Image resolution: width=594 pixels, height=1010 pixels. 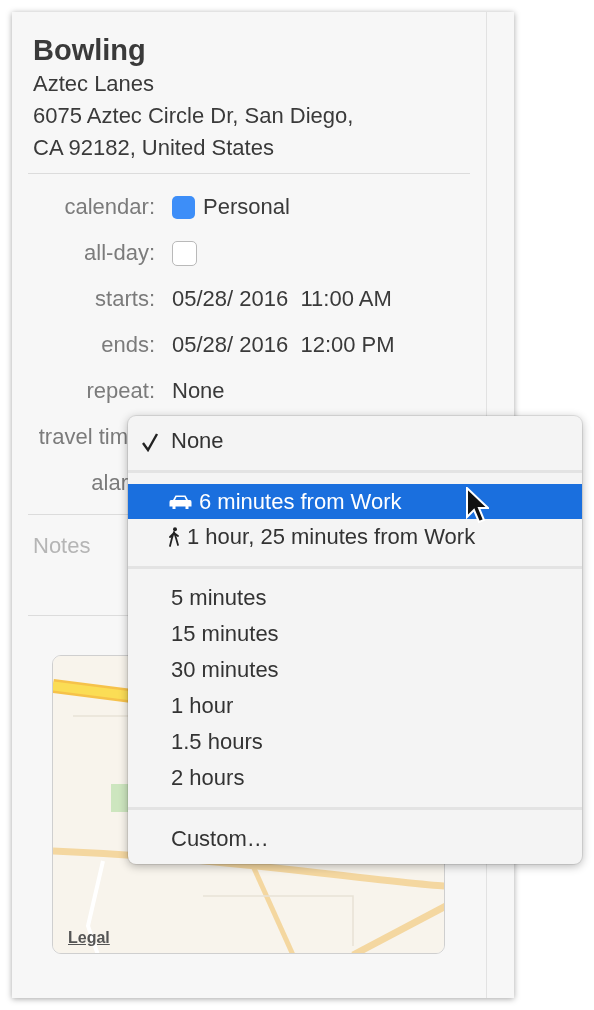 I want to click on field-label: all-day:, so click(x=119, y=252).